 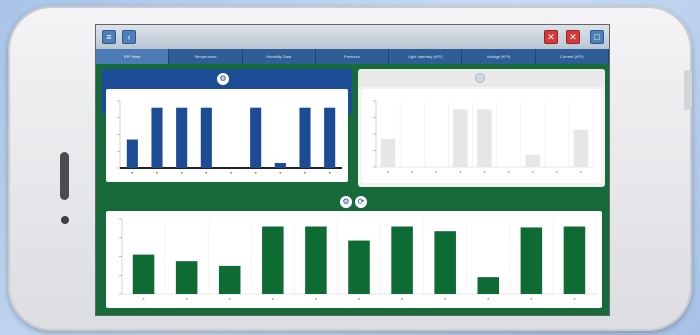 I want to click on gray-chart-panel, so click(x=481, y=128).